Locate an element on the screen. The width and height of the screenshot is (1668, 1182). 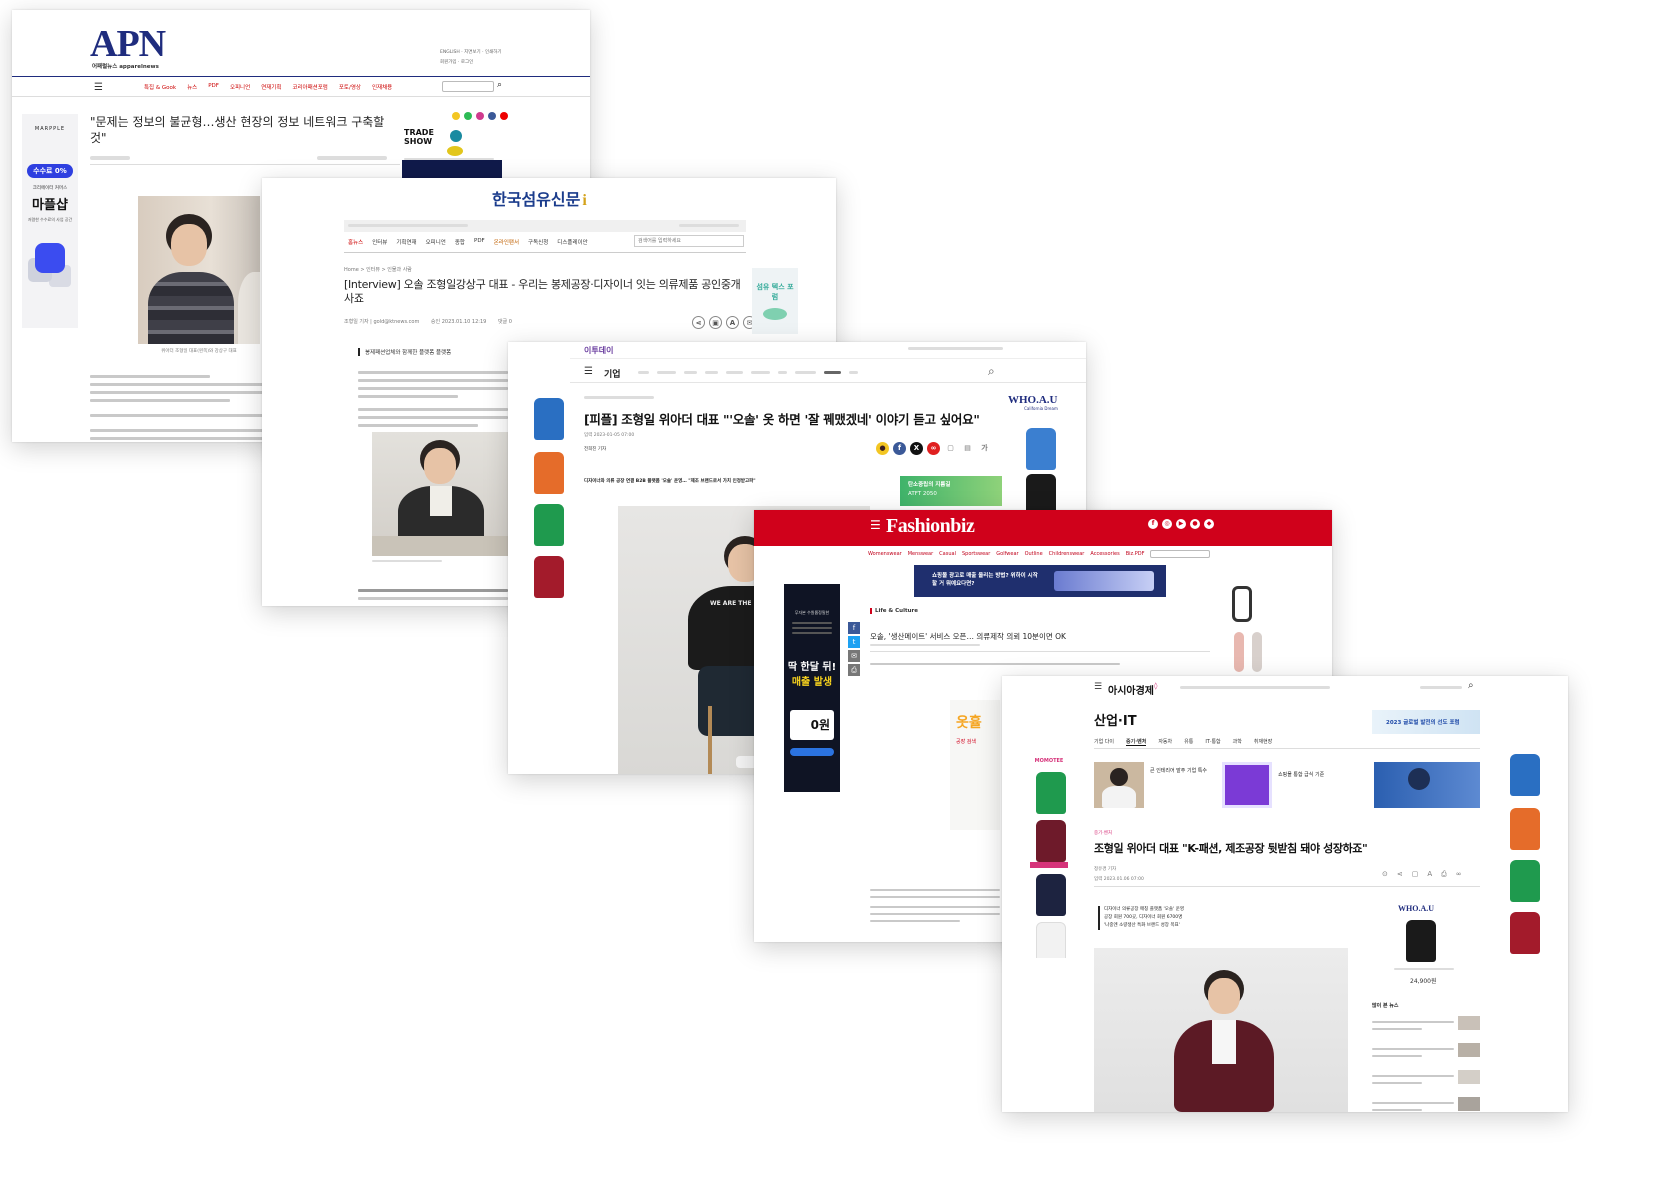
top-link-press: 인쇄하기 is located at coordinates (493, 52).